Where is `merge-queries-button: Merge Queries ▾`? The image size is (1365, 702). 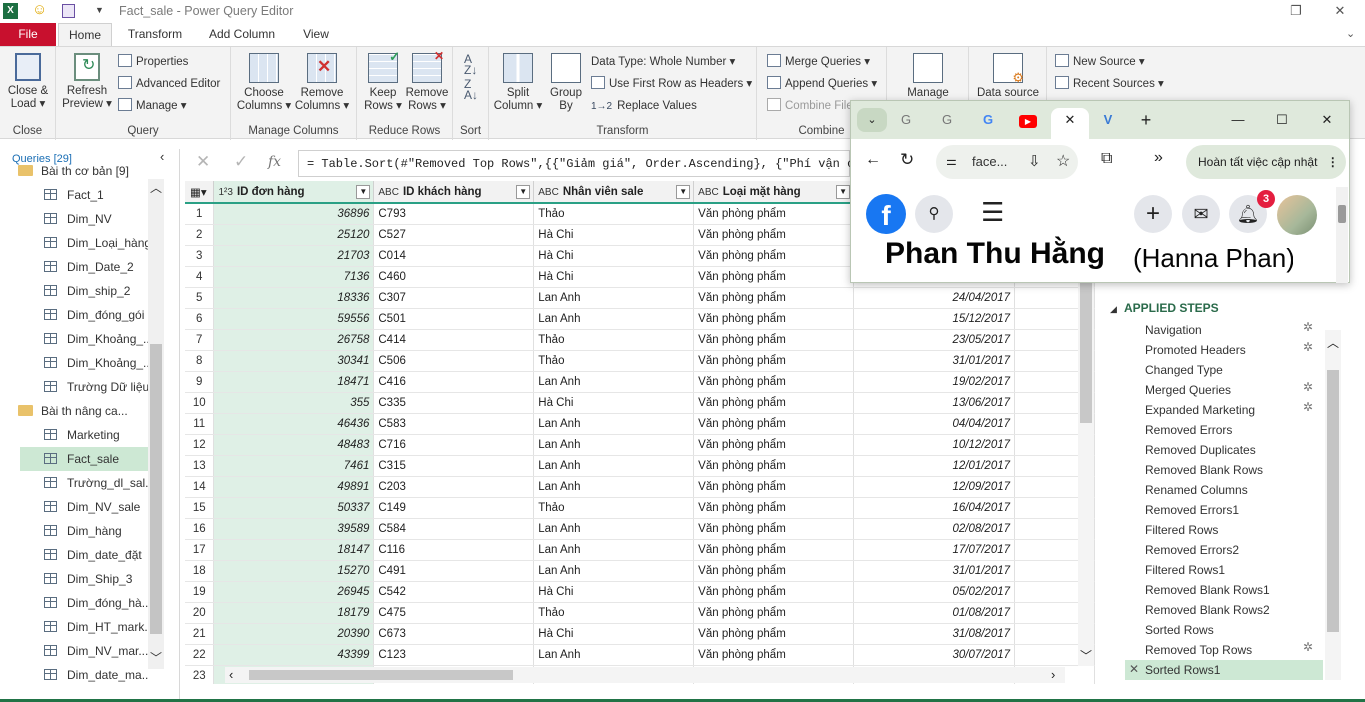 merge-queries-button: Merge Queries ▾ is located at coordinates (818, 62).